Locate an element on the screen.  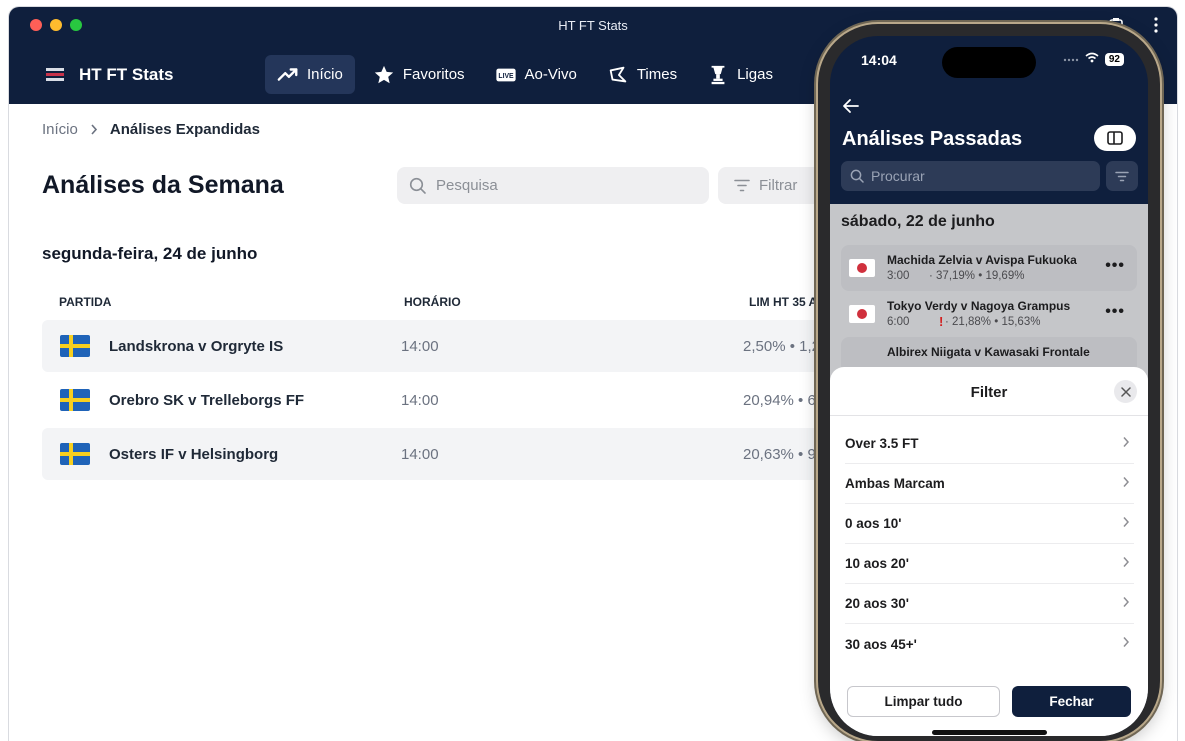
nav-item-times: Times is located at coordinates (642, 74).